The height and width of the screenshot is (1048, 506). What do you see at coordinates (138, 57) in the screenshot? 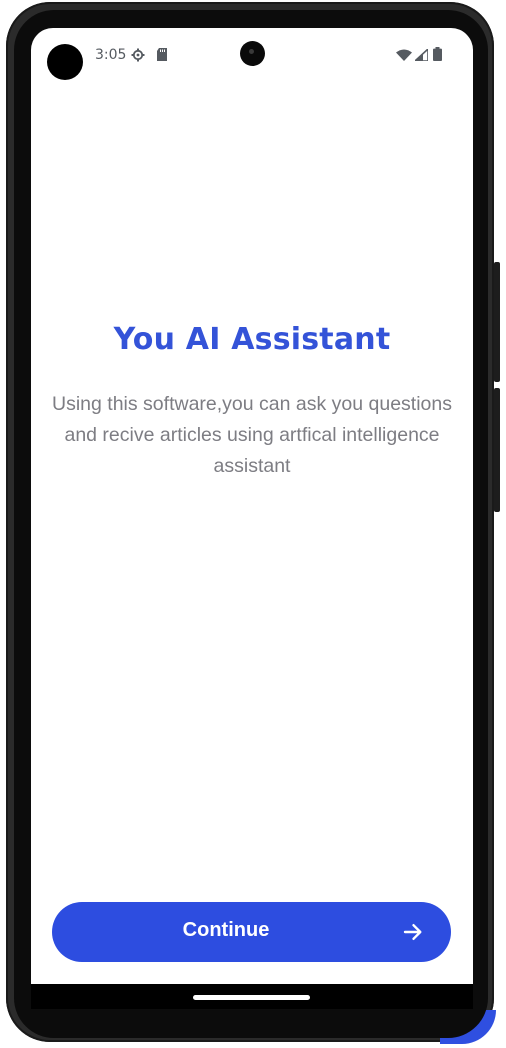
I see `settings-gear-icon` at bounding box center [138, 57].